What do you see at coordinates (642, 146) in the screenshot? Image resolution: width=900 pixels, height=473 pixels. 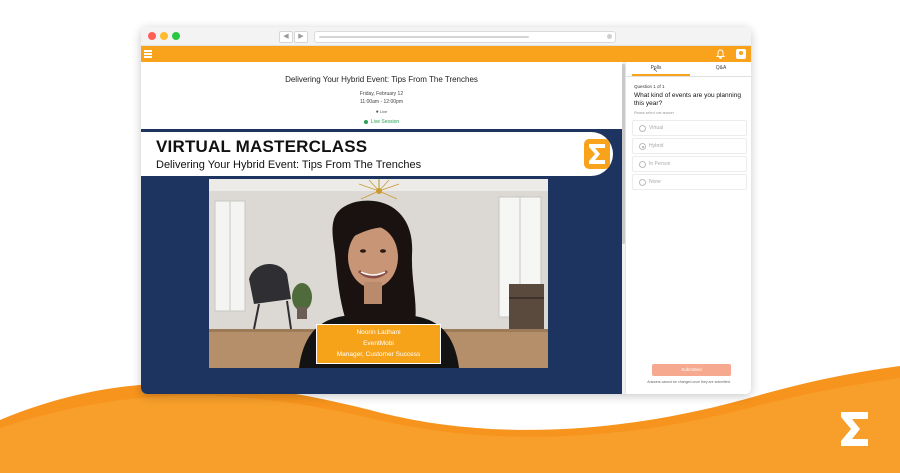 I see `radio-button-selected` at bounding box center [642, 146].